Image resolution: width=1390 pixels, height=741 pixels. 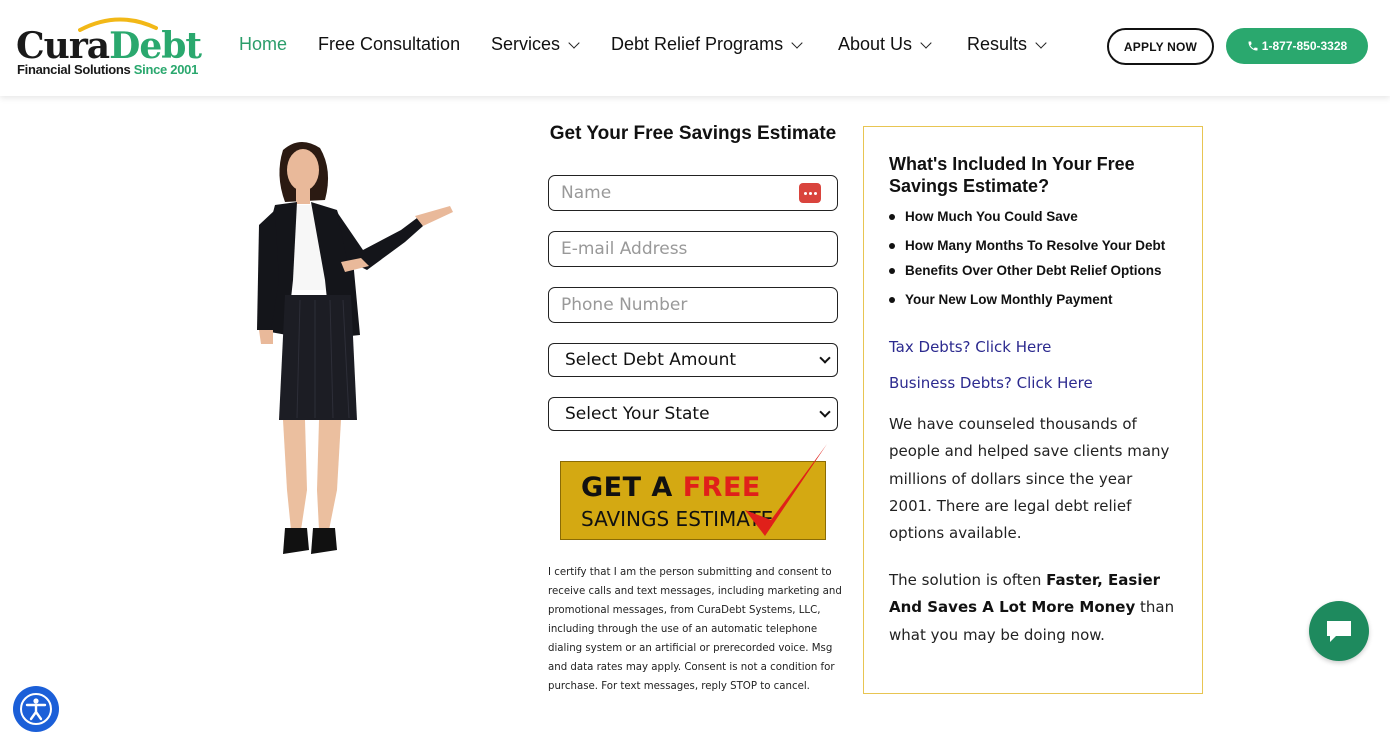 What do you see at coordinates (671, 487) in the screenshot?
I see `cta-headline: GET A FREE` at bounding box center [671, 487].